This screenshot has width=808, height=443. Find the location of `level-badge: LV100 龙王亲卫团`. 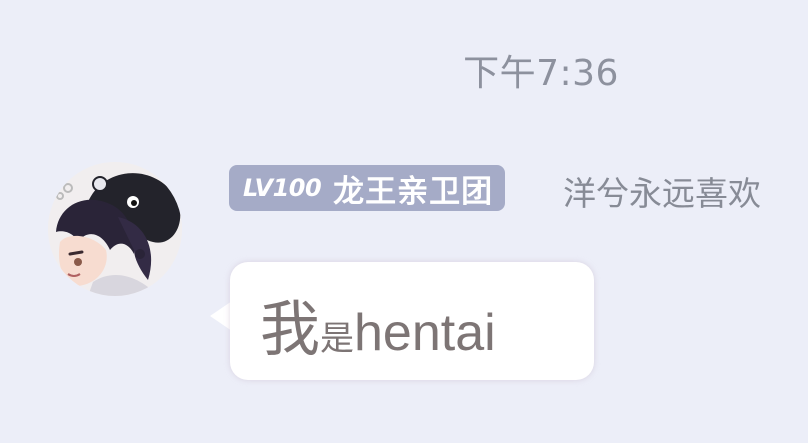

level-badge: LV100 龙王亲卫团 is located at coordinates (367, 188).